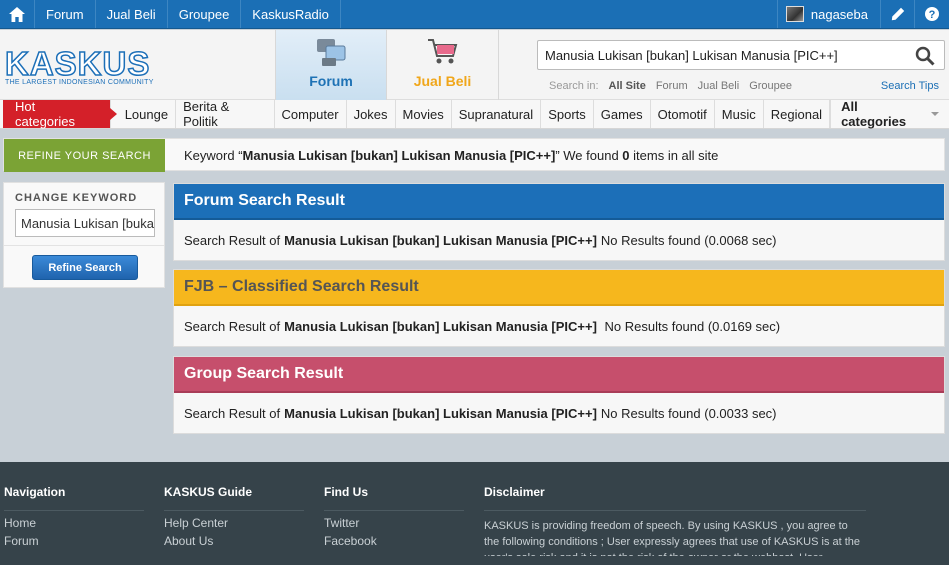  Describe the element at coordinates (910, 86) in the screenshot. I see `search-tips-link: Search Tips` at that location.